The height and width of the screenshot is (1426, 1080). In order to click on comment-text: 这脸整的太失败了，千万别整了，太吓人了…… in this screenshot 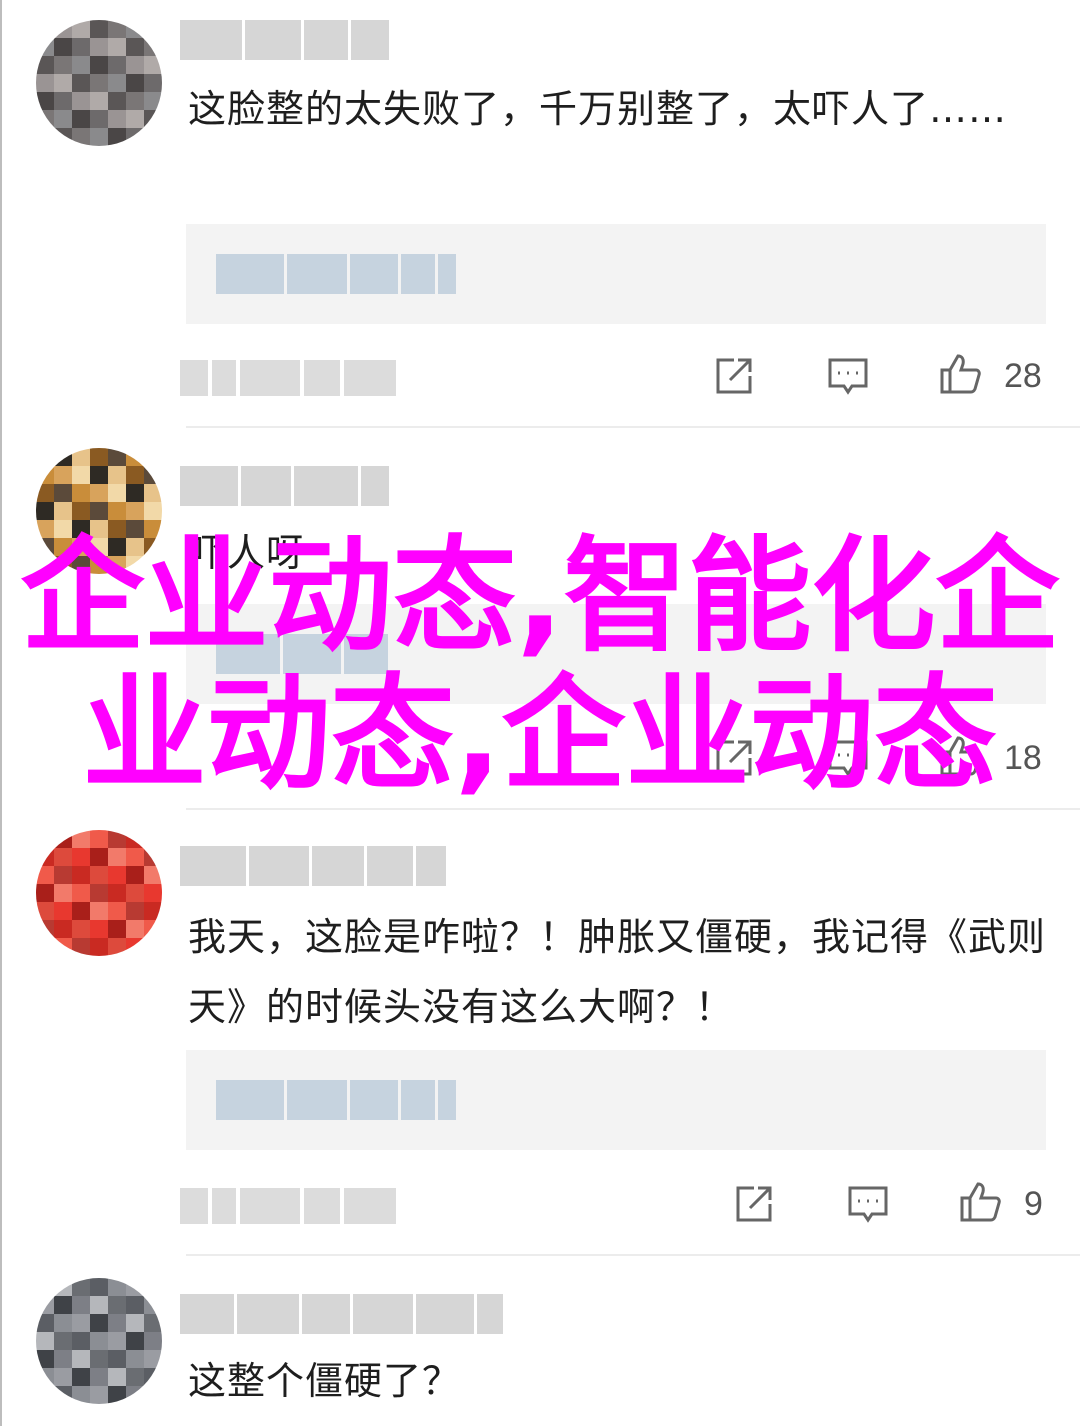, I will do `click(598, 109)`.